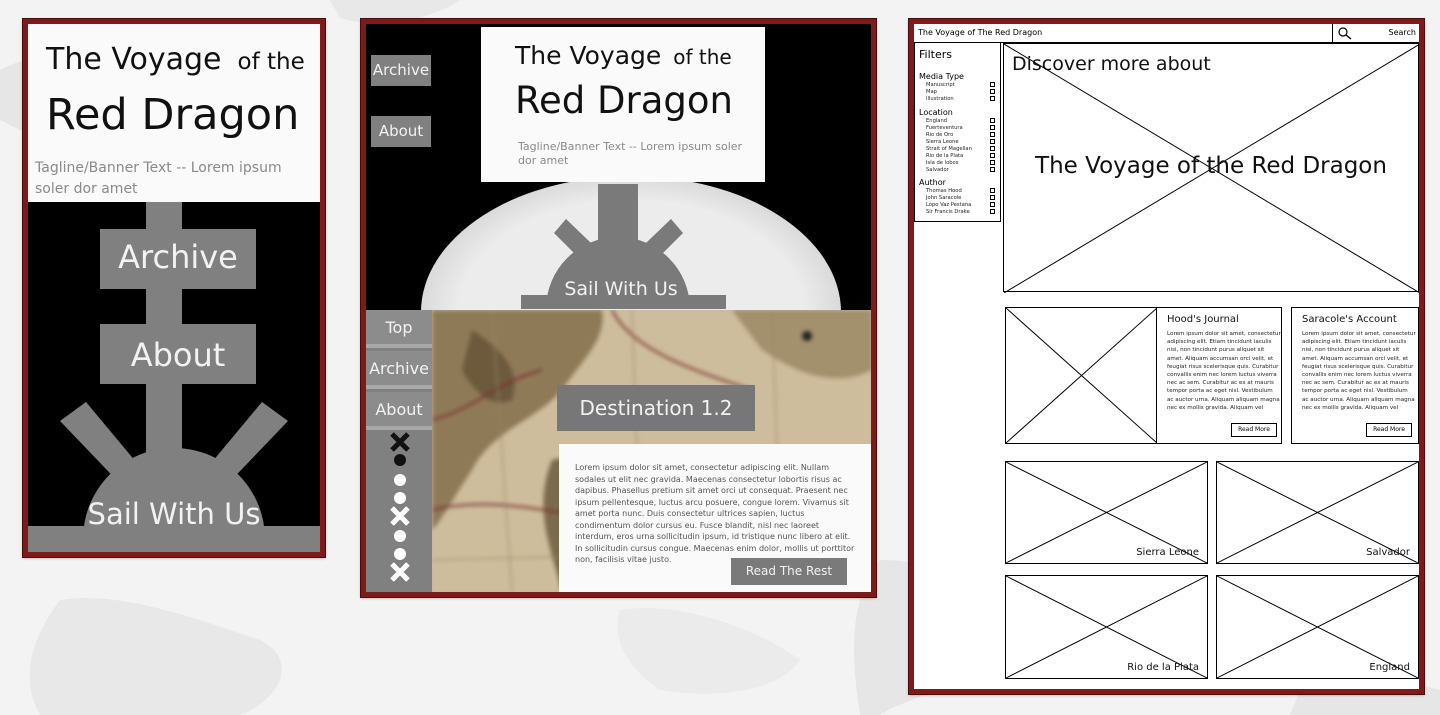  Describe the element at coordinates (1349, 319) in the screenshot. I see `article-title: Saracole's Account` at that location.